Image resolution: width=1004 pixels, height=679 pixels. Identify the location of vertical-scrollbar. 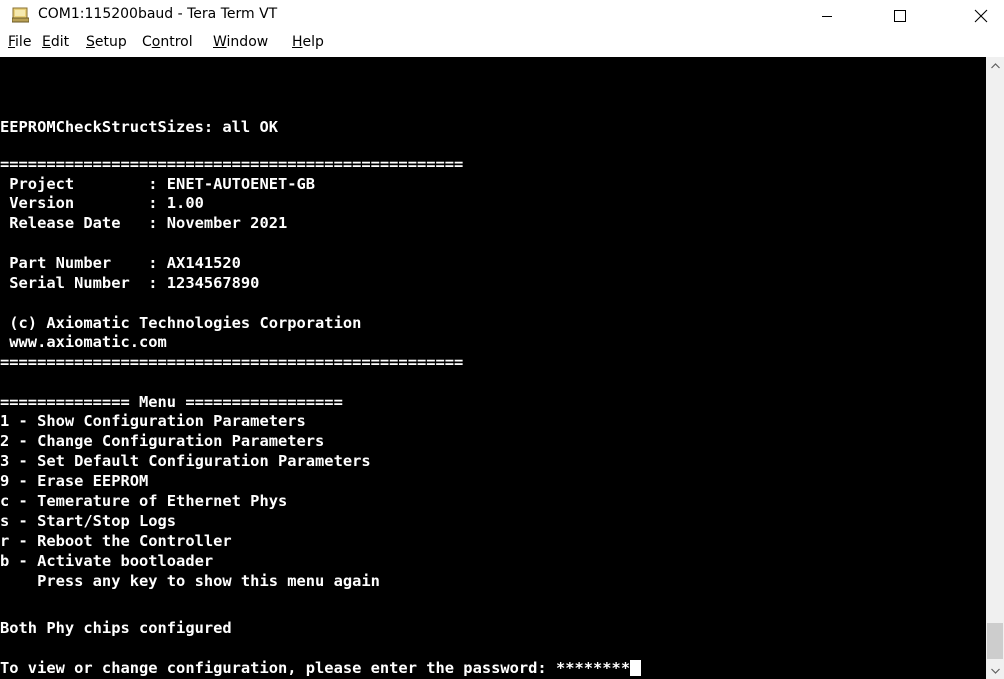
(995, 368).